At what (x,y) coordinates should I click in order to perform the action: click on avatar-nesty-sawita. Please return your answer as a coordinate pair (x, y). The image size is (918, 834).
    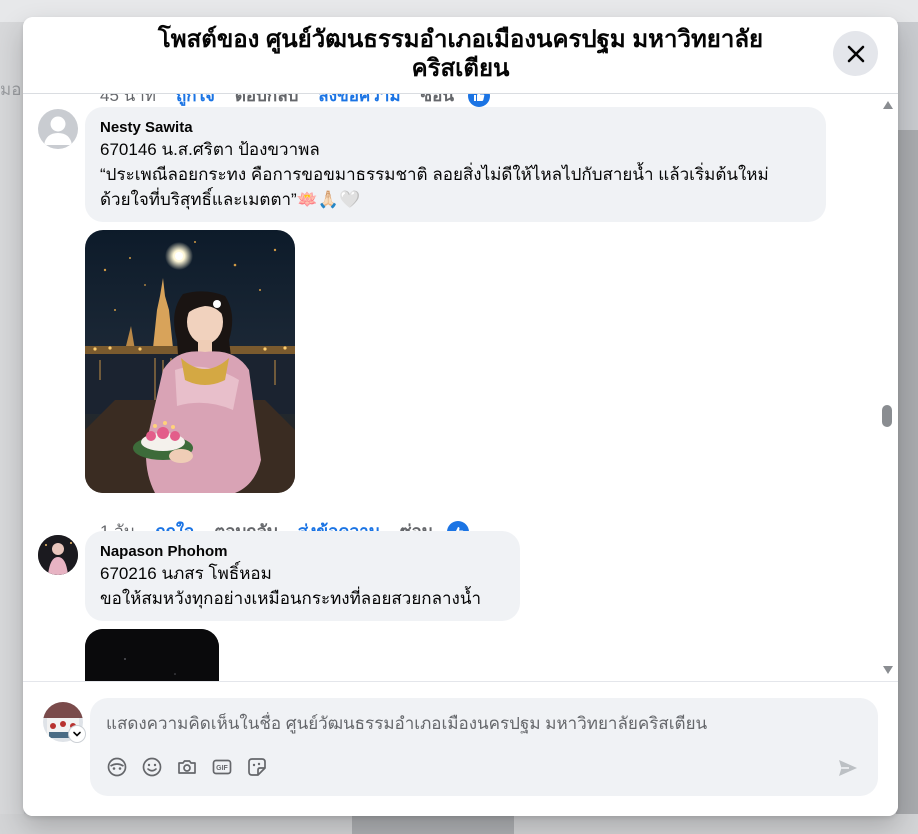
    Looking at the image, I should click on (58, 129).